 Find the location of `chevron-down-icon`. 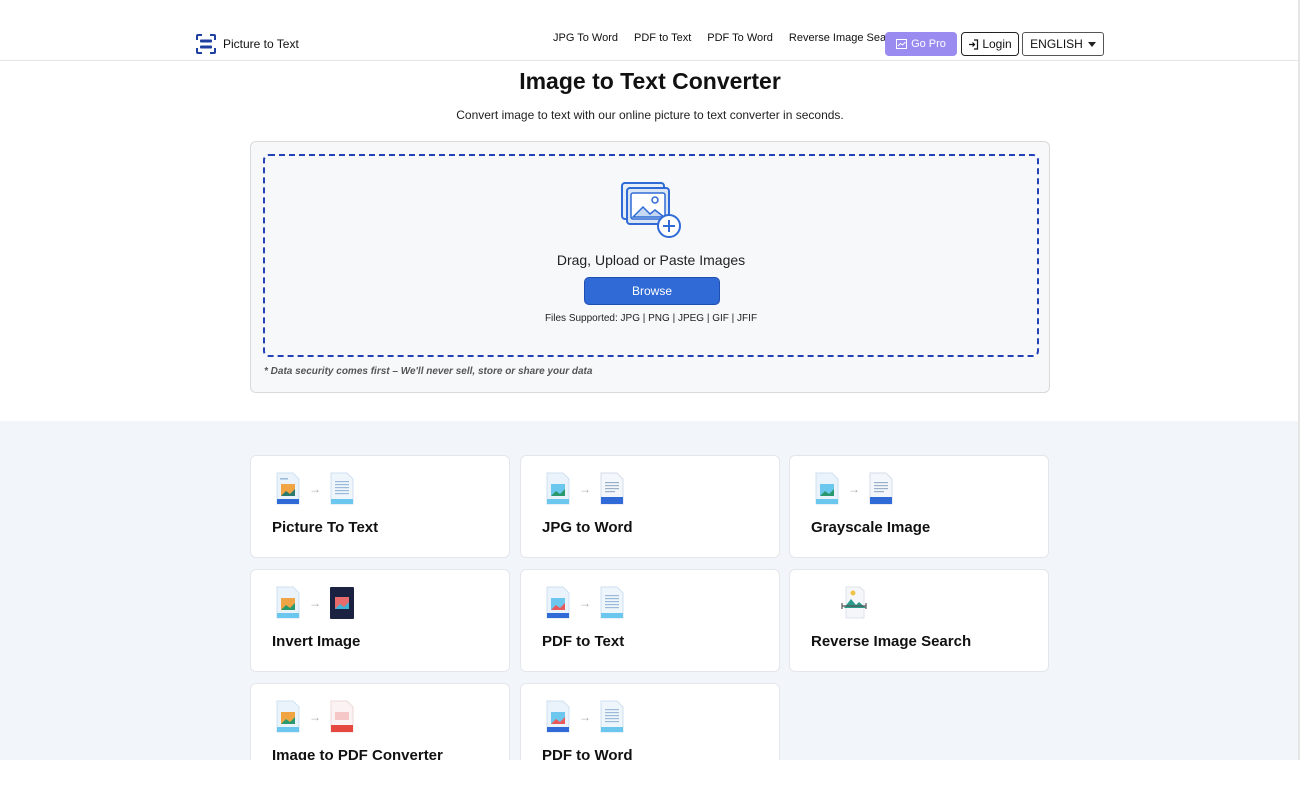

chevron-down-icon is located at coordinates (1091, 44).